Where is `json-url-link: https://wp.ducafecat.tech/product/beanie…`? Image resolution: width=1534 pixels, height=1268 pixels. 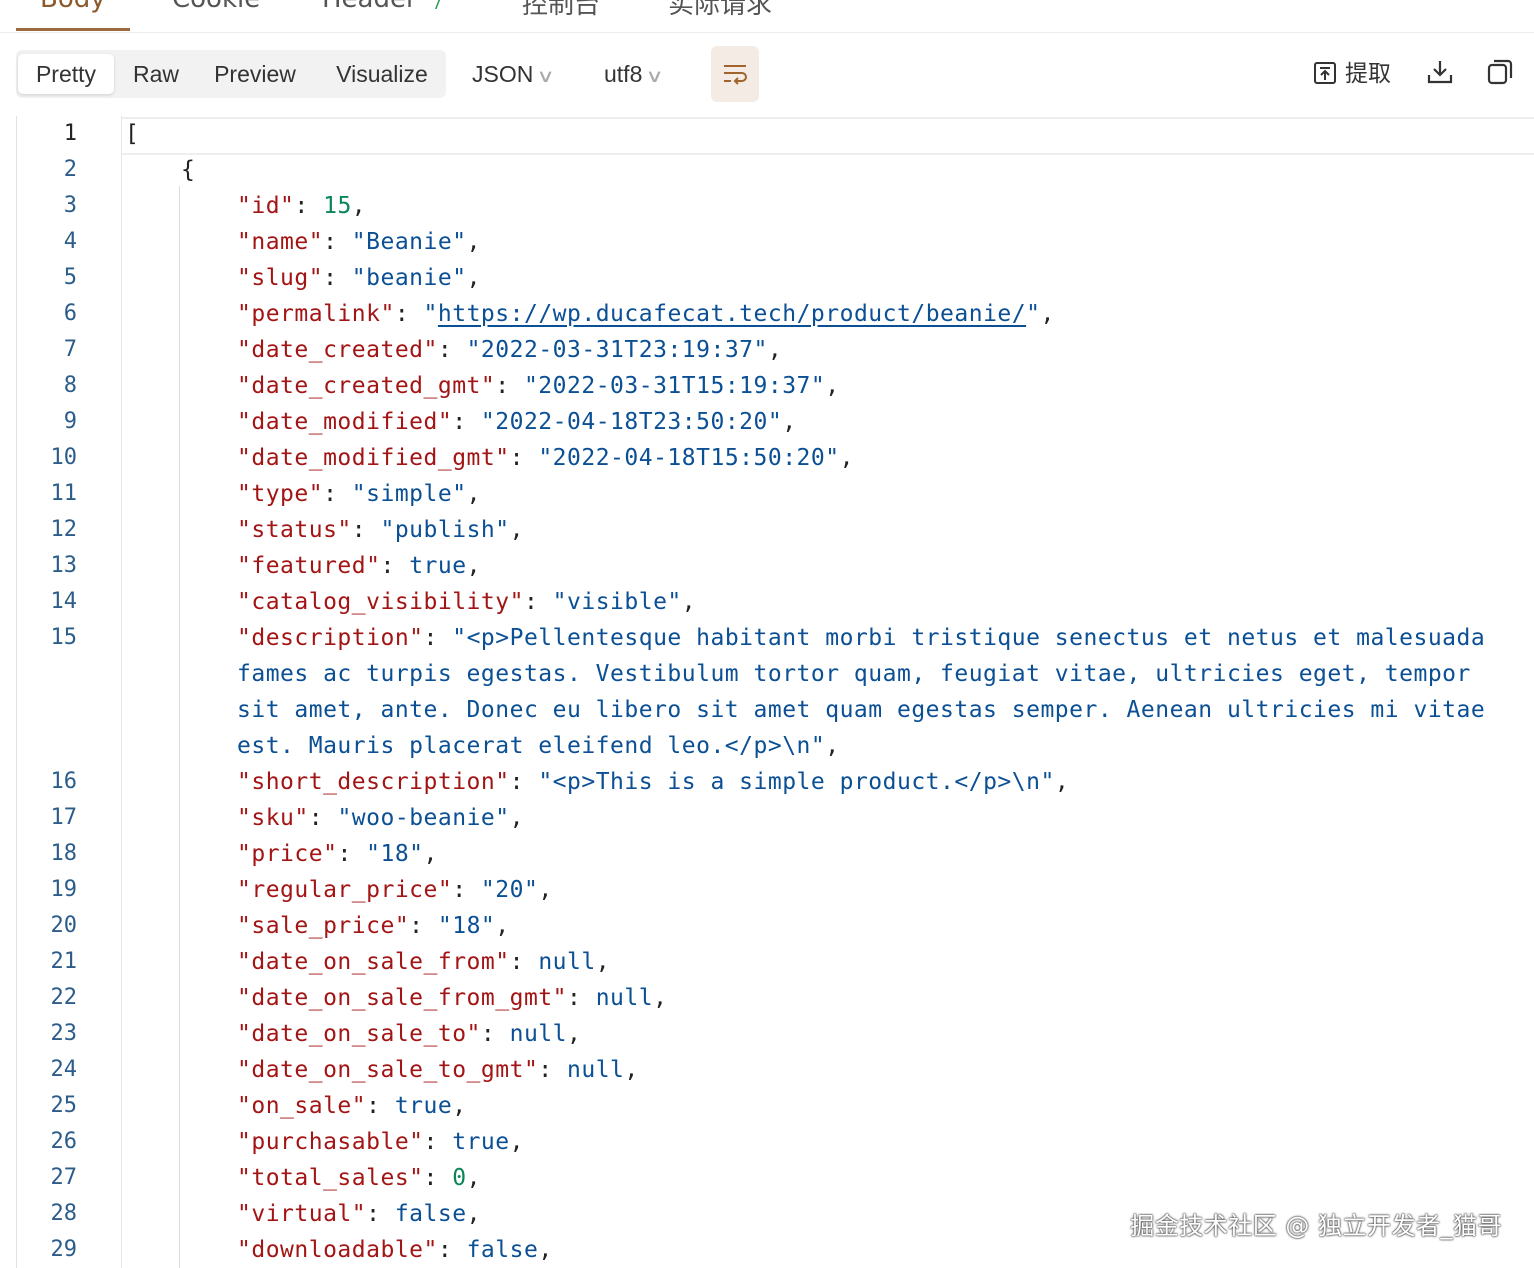 json-url-link: https://wp.ducafecat.tech/product/beanie… is located at coordinates (732, 314).